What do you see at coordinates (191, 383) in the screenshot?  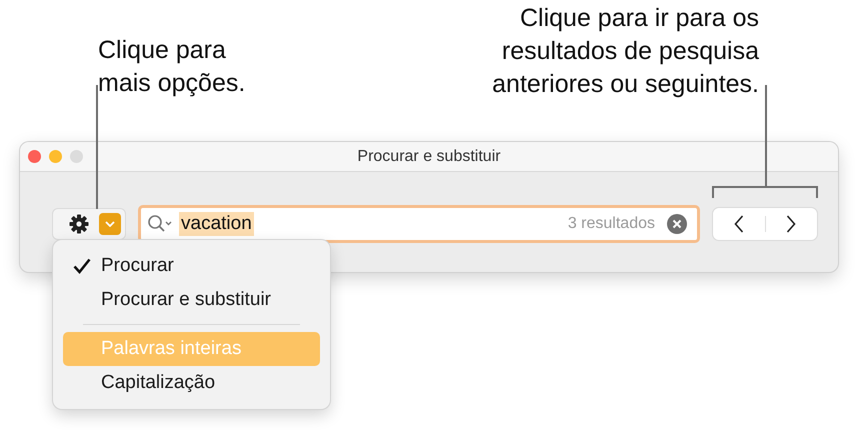 I see `menu-item: Capitalização` at bounding box center [191, 383].